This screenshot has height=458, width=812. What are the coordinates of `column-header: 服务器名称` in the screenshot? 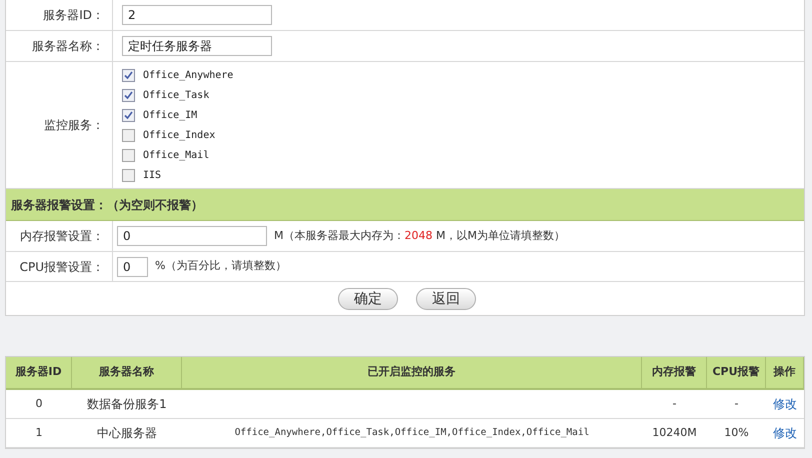 It's located at (126, 372).